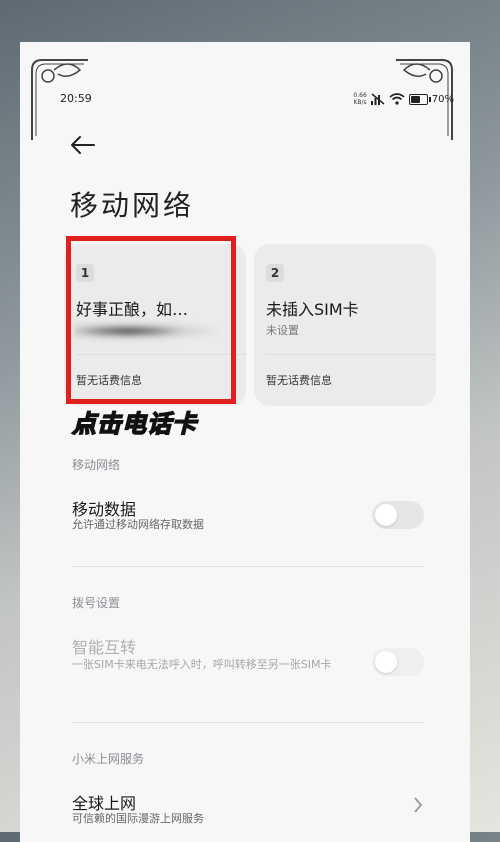 The width and height of the screenshot is (500, 842). I want to click on sim-slot-badge: 2, so click(275, 273).